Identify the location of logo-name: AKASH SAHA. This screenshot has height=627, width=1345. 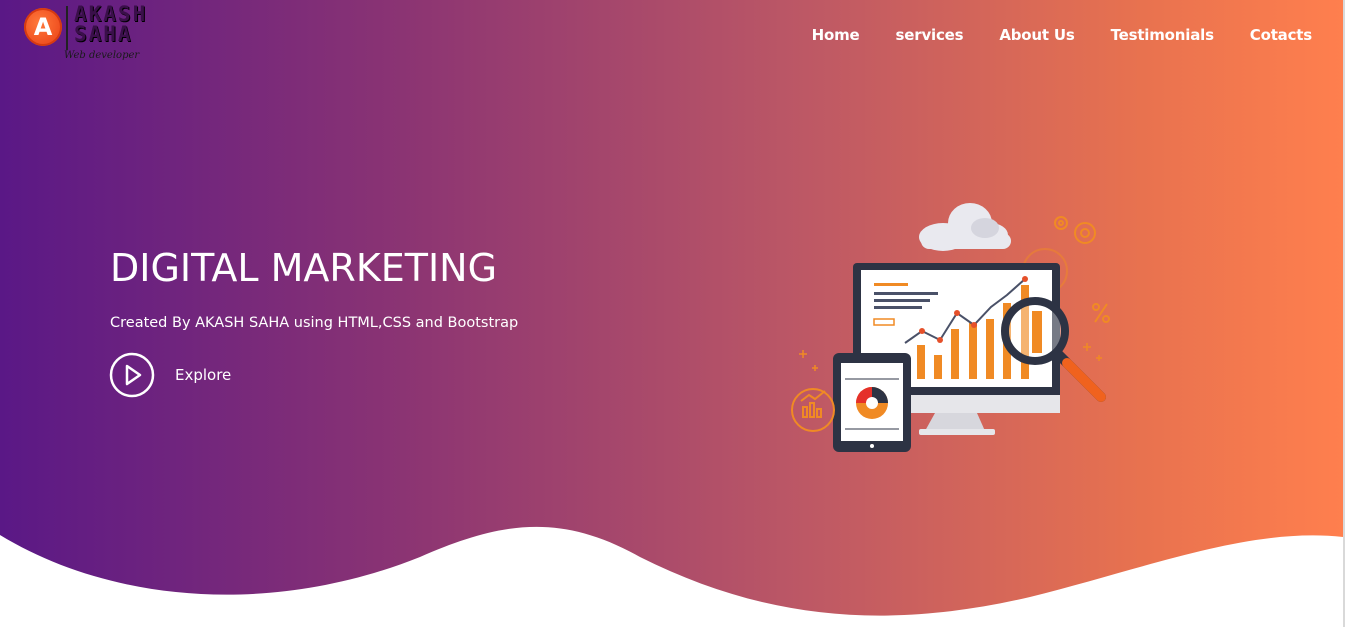
(129, 24).